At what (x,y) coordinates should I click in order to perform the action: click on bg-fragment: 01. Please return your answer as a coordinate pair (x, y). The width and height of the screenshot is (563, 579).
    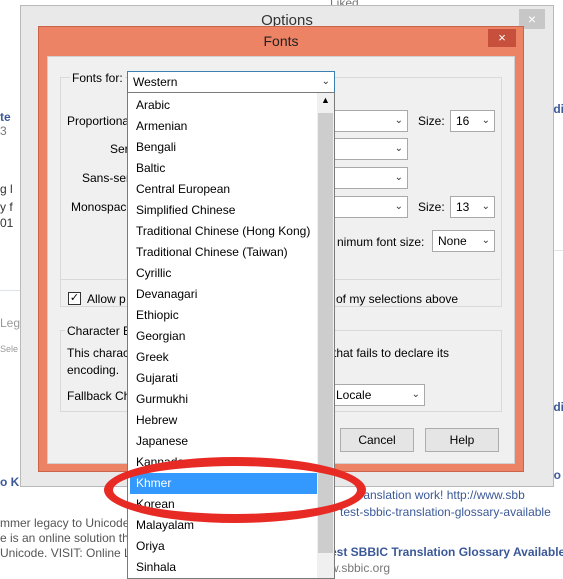
    Looking at the image, I should click on (7, 223).